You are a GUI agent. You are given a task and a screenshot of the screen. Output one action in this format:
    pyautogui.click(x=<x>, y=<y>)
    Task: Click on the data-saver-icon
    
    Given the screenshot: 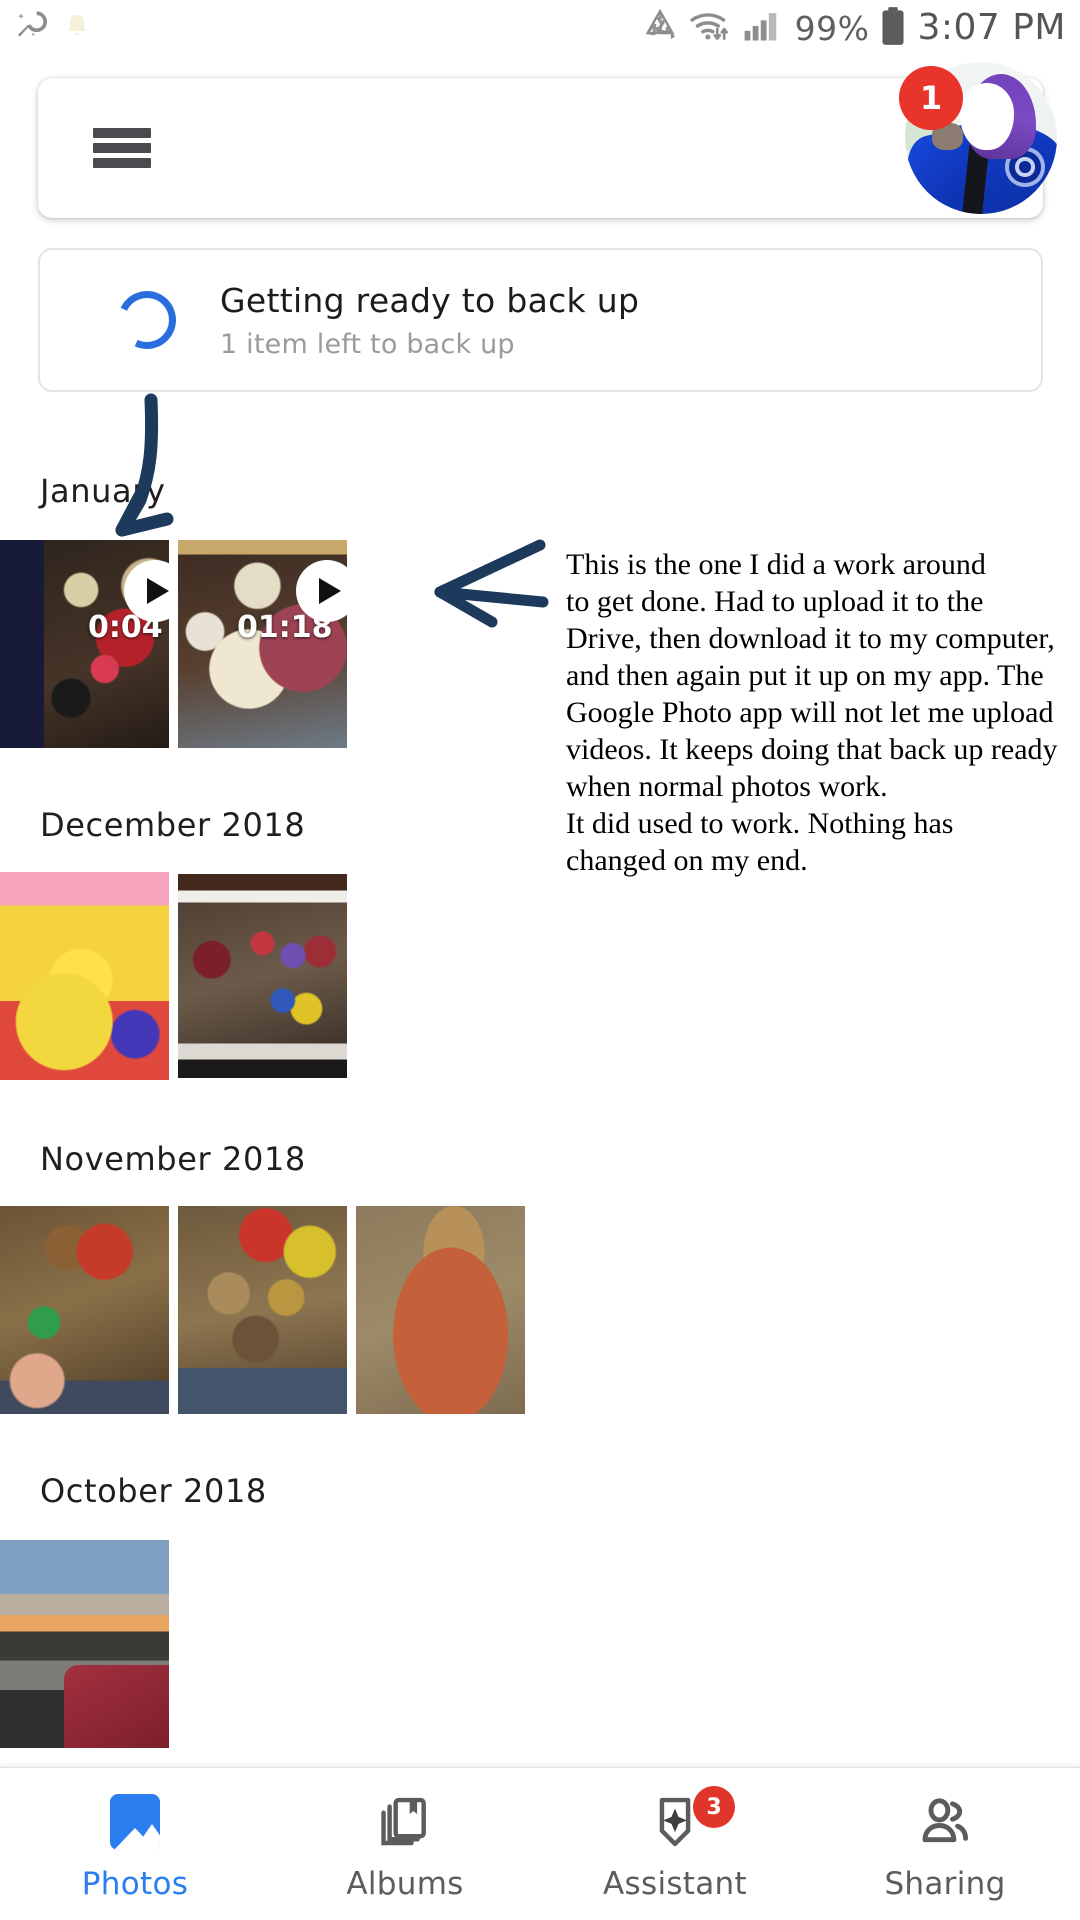 What is the action you would take?
    pyautogui.click(x=660, y=28)
    